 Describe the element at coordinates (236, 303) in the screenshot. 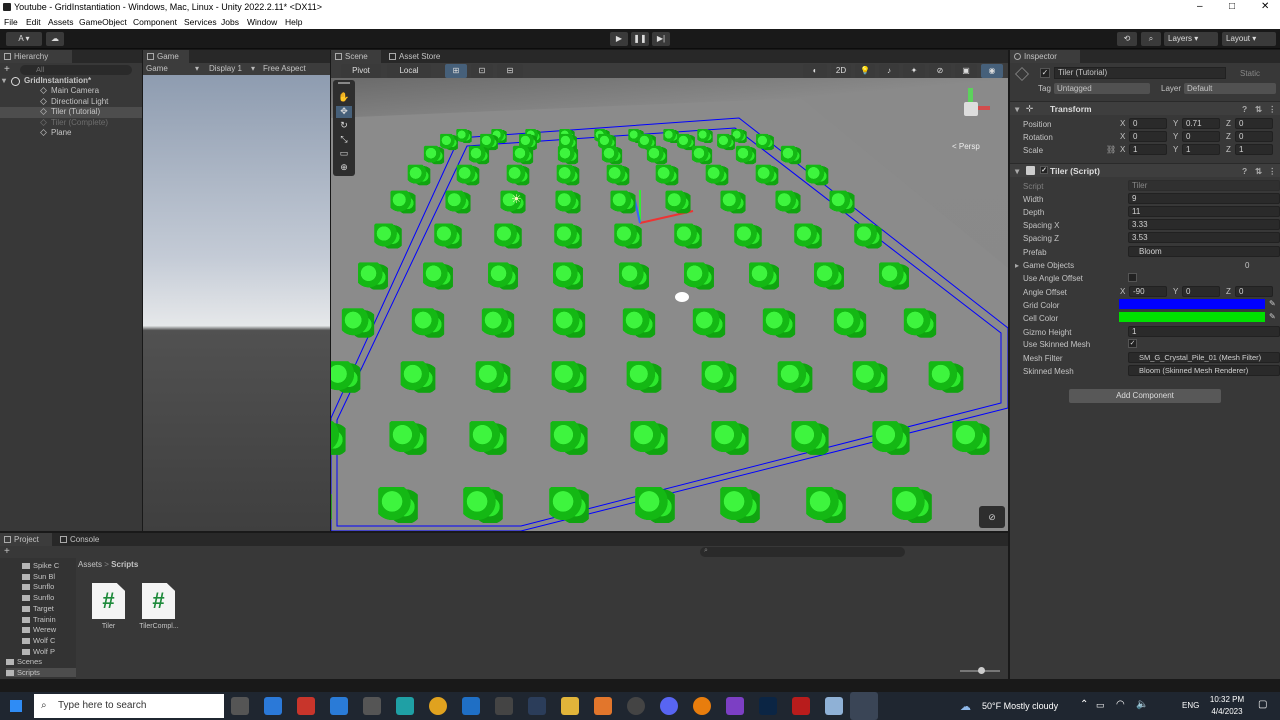

I see `game-view` at that location.